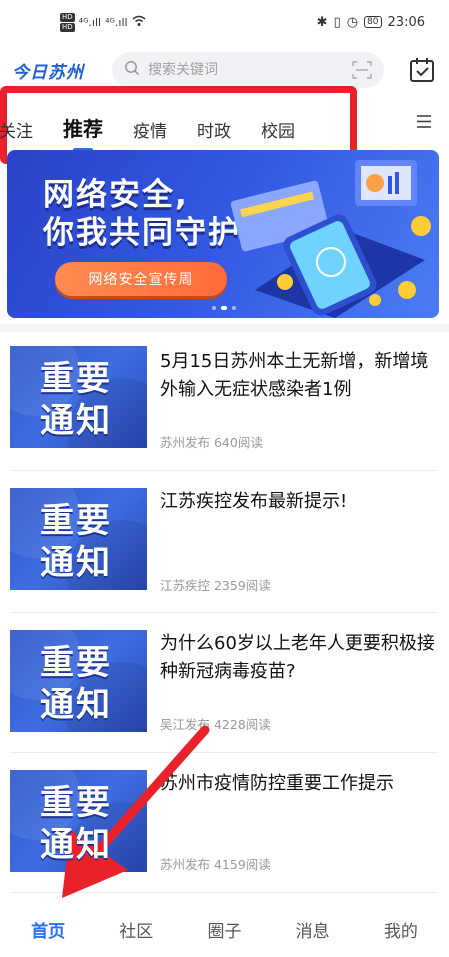 Image resolution: width=449 pixels, height=957 pixels. I want to click on nav-circles: 圈子, so click(224, 929).